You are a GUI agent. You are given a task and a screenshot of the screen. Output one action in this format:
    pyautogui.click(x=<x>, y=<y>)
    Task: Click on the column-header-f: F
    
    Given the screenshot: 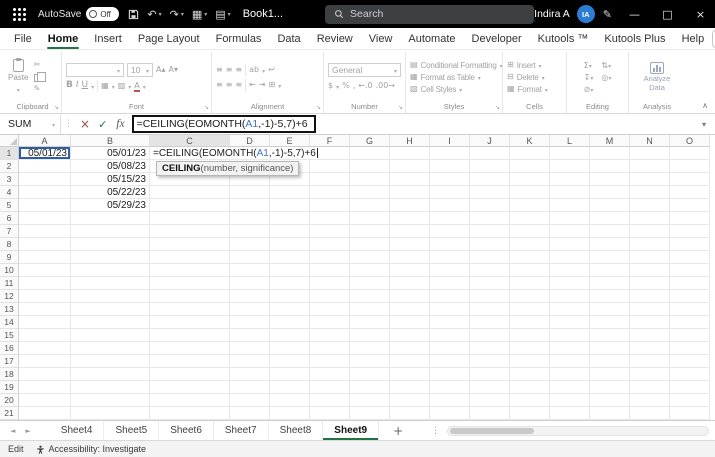 What is the action you would take?
    pyautogui.click(x=330, y=141)
    